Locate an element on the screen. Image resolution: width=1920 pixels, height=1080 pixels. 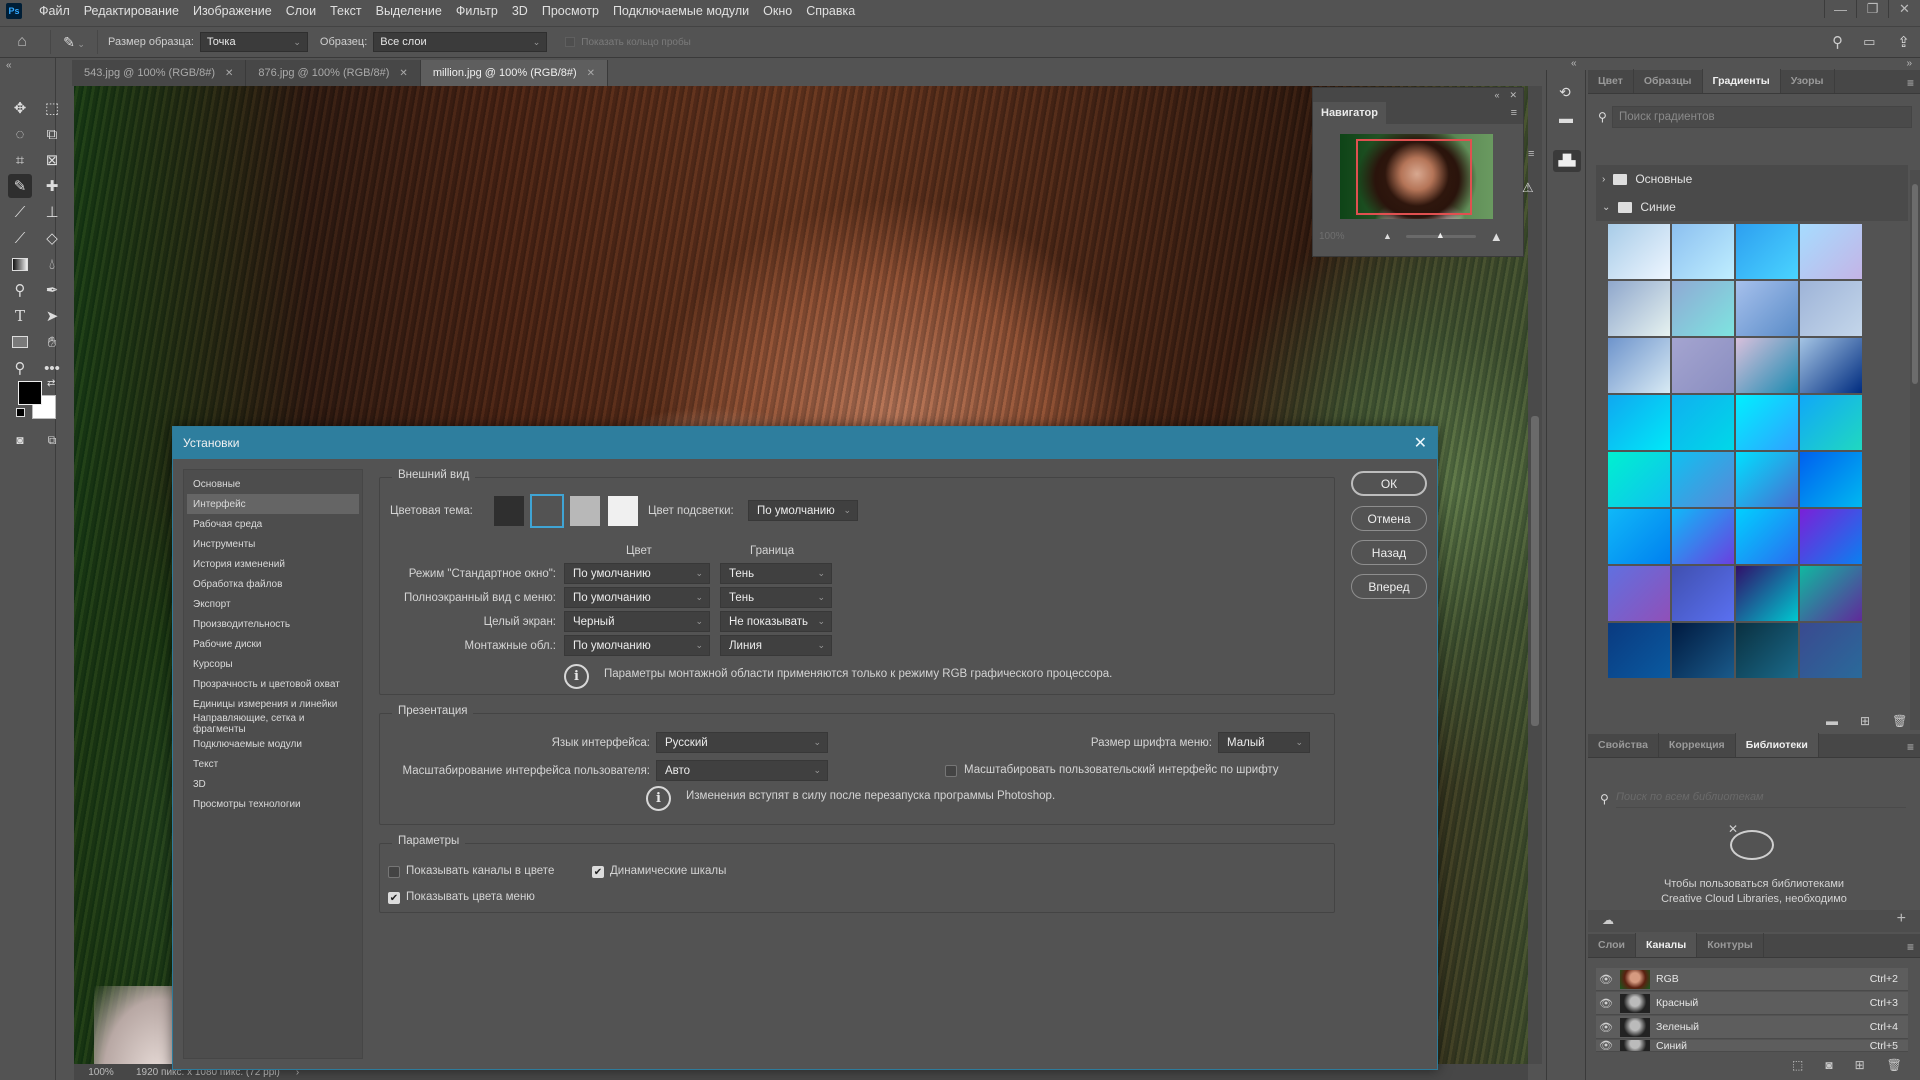
tab-adjustments: Коррекция is located at coordinates (1697, 745).